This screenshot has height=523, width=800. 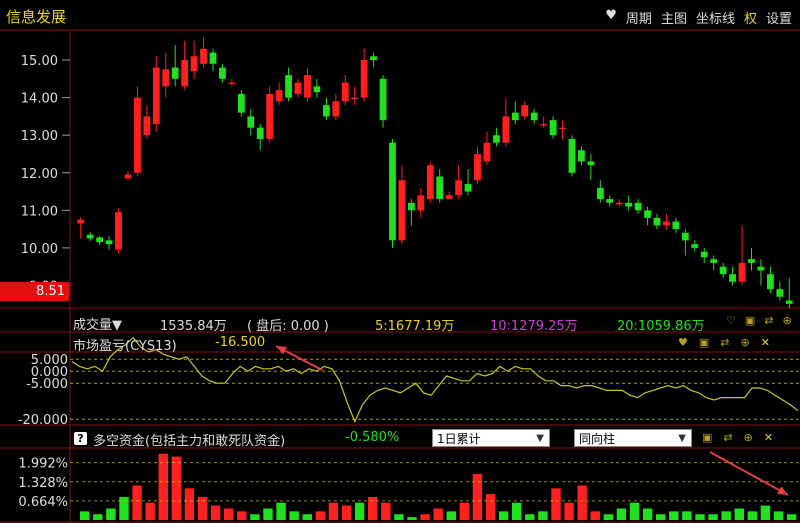 I want to click on period-select: 1日累计 ▼, so click(x=491, y=438).